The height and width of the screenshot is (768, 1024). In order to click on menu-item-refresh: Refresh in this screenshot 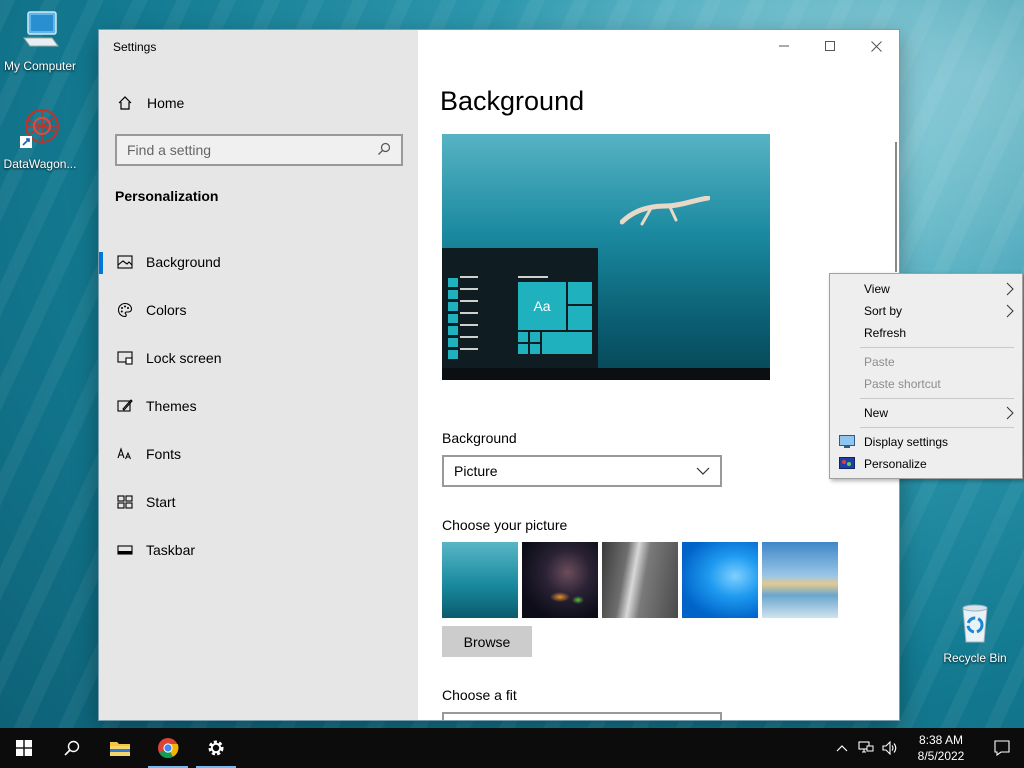, I will do `click(926, 333)`.